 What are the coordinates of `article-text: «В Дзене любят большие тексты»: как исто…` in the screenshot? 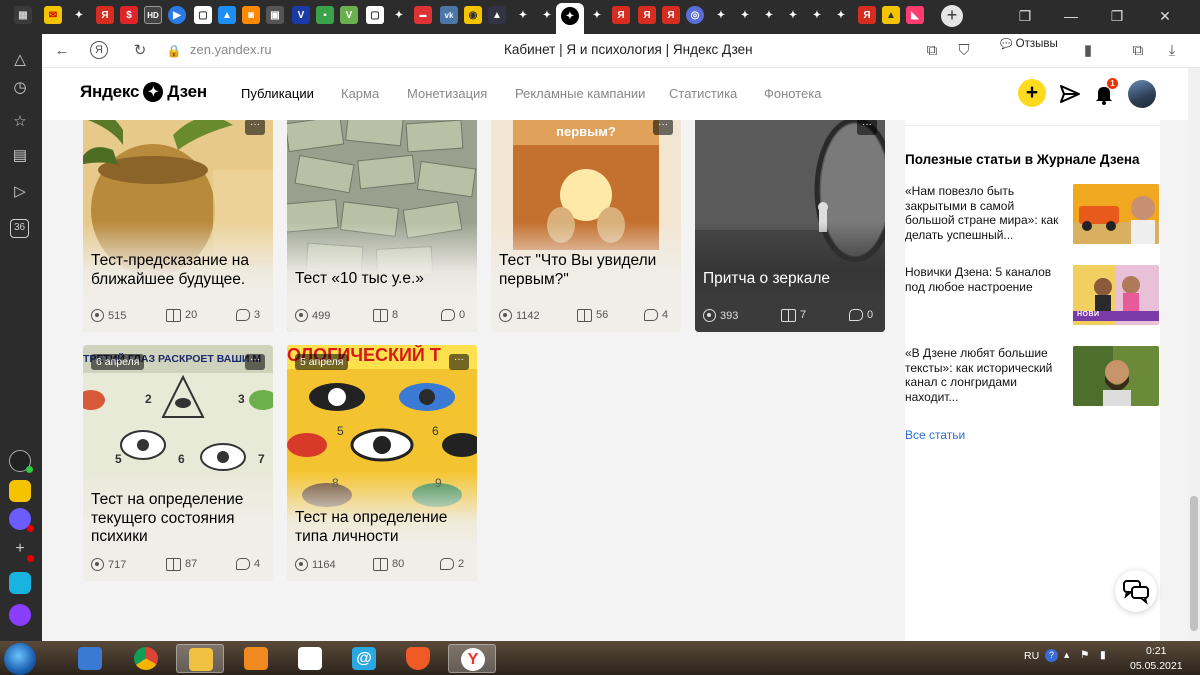 It's located at (984, 375).